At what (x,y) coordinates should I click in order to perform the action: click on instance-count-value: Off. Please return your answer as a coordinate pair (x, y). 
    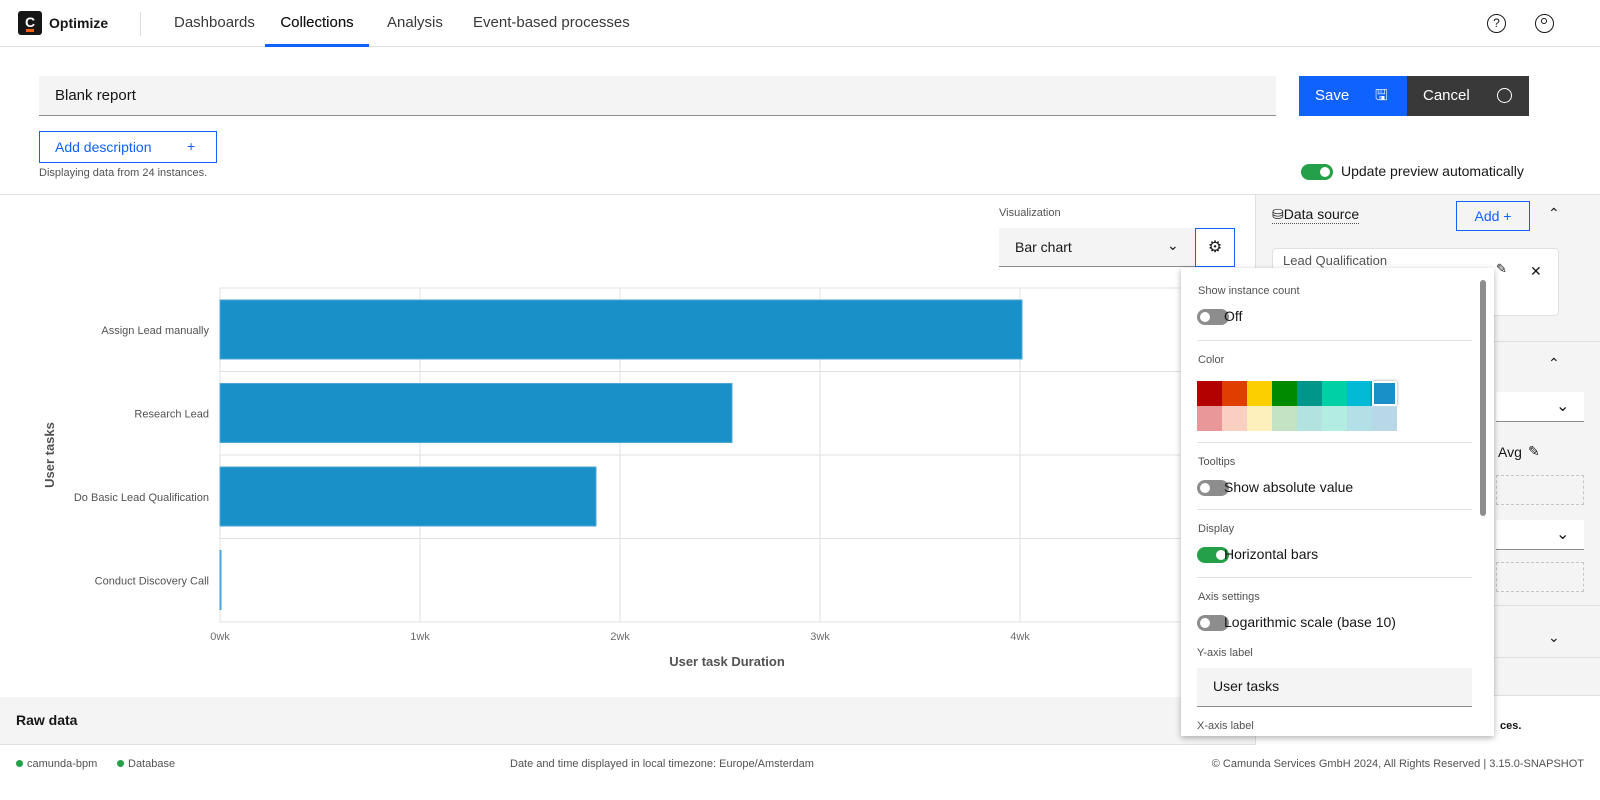
    Looking at the image, I should click on (1233, 316).